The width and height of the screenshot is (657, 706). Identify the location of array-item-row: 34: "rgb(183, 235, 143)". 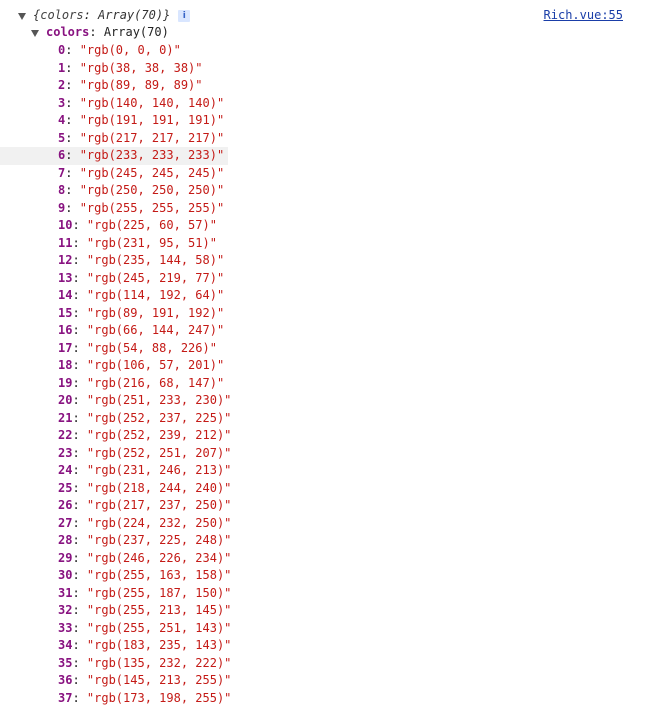
(115, 646).